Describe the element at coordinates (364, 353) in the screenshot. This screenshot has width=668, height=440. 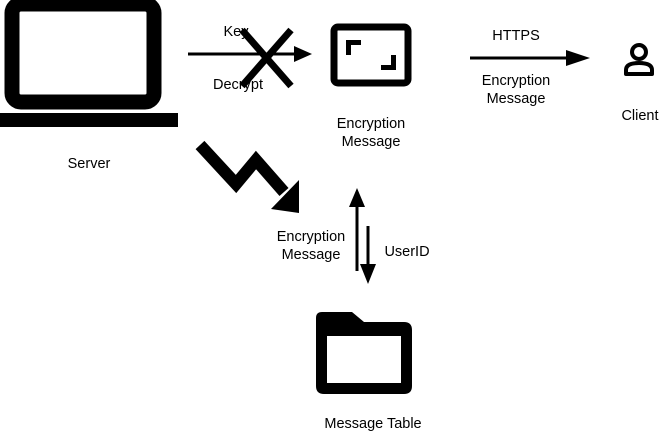
I see `folder-icon` at that location.